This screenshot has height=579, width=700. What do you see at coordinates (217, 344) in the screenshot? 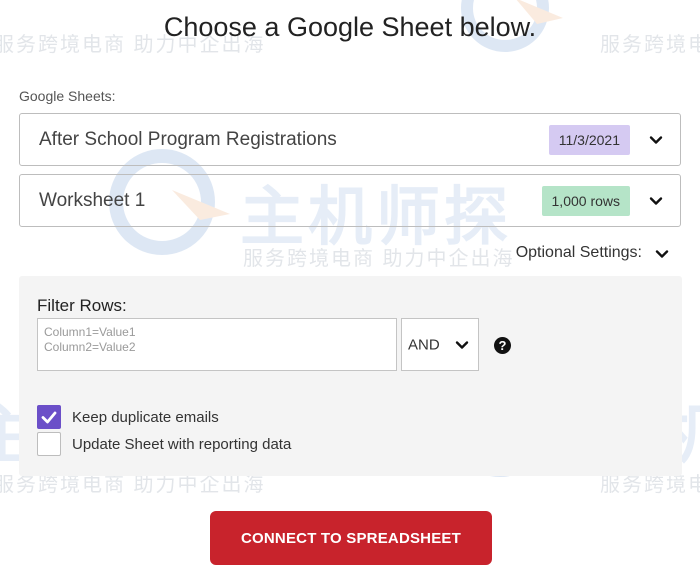
I see `filter-rows-input` at bounding box center [217, 344].